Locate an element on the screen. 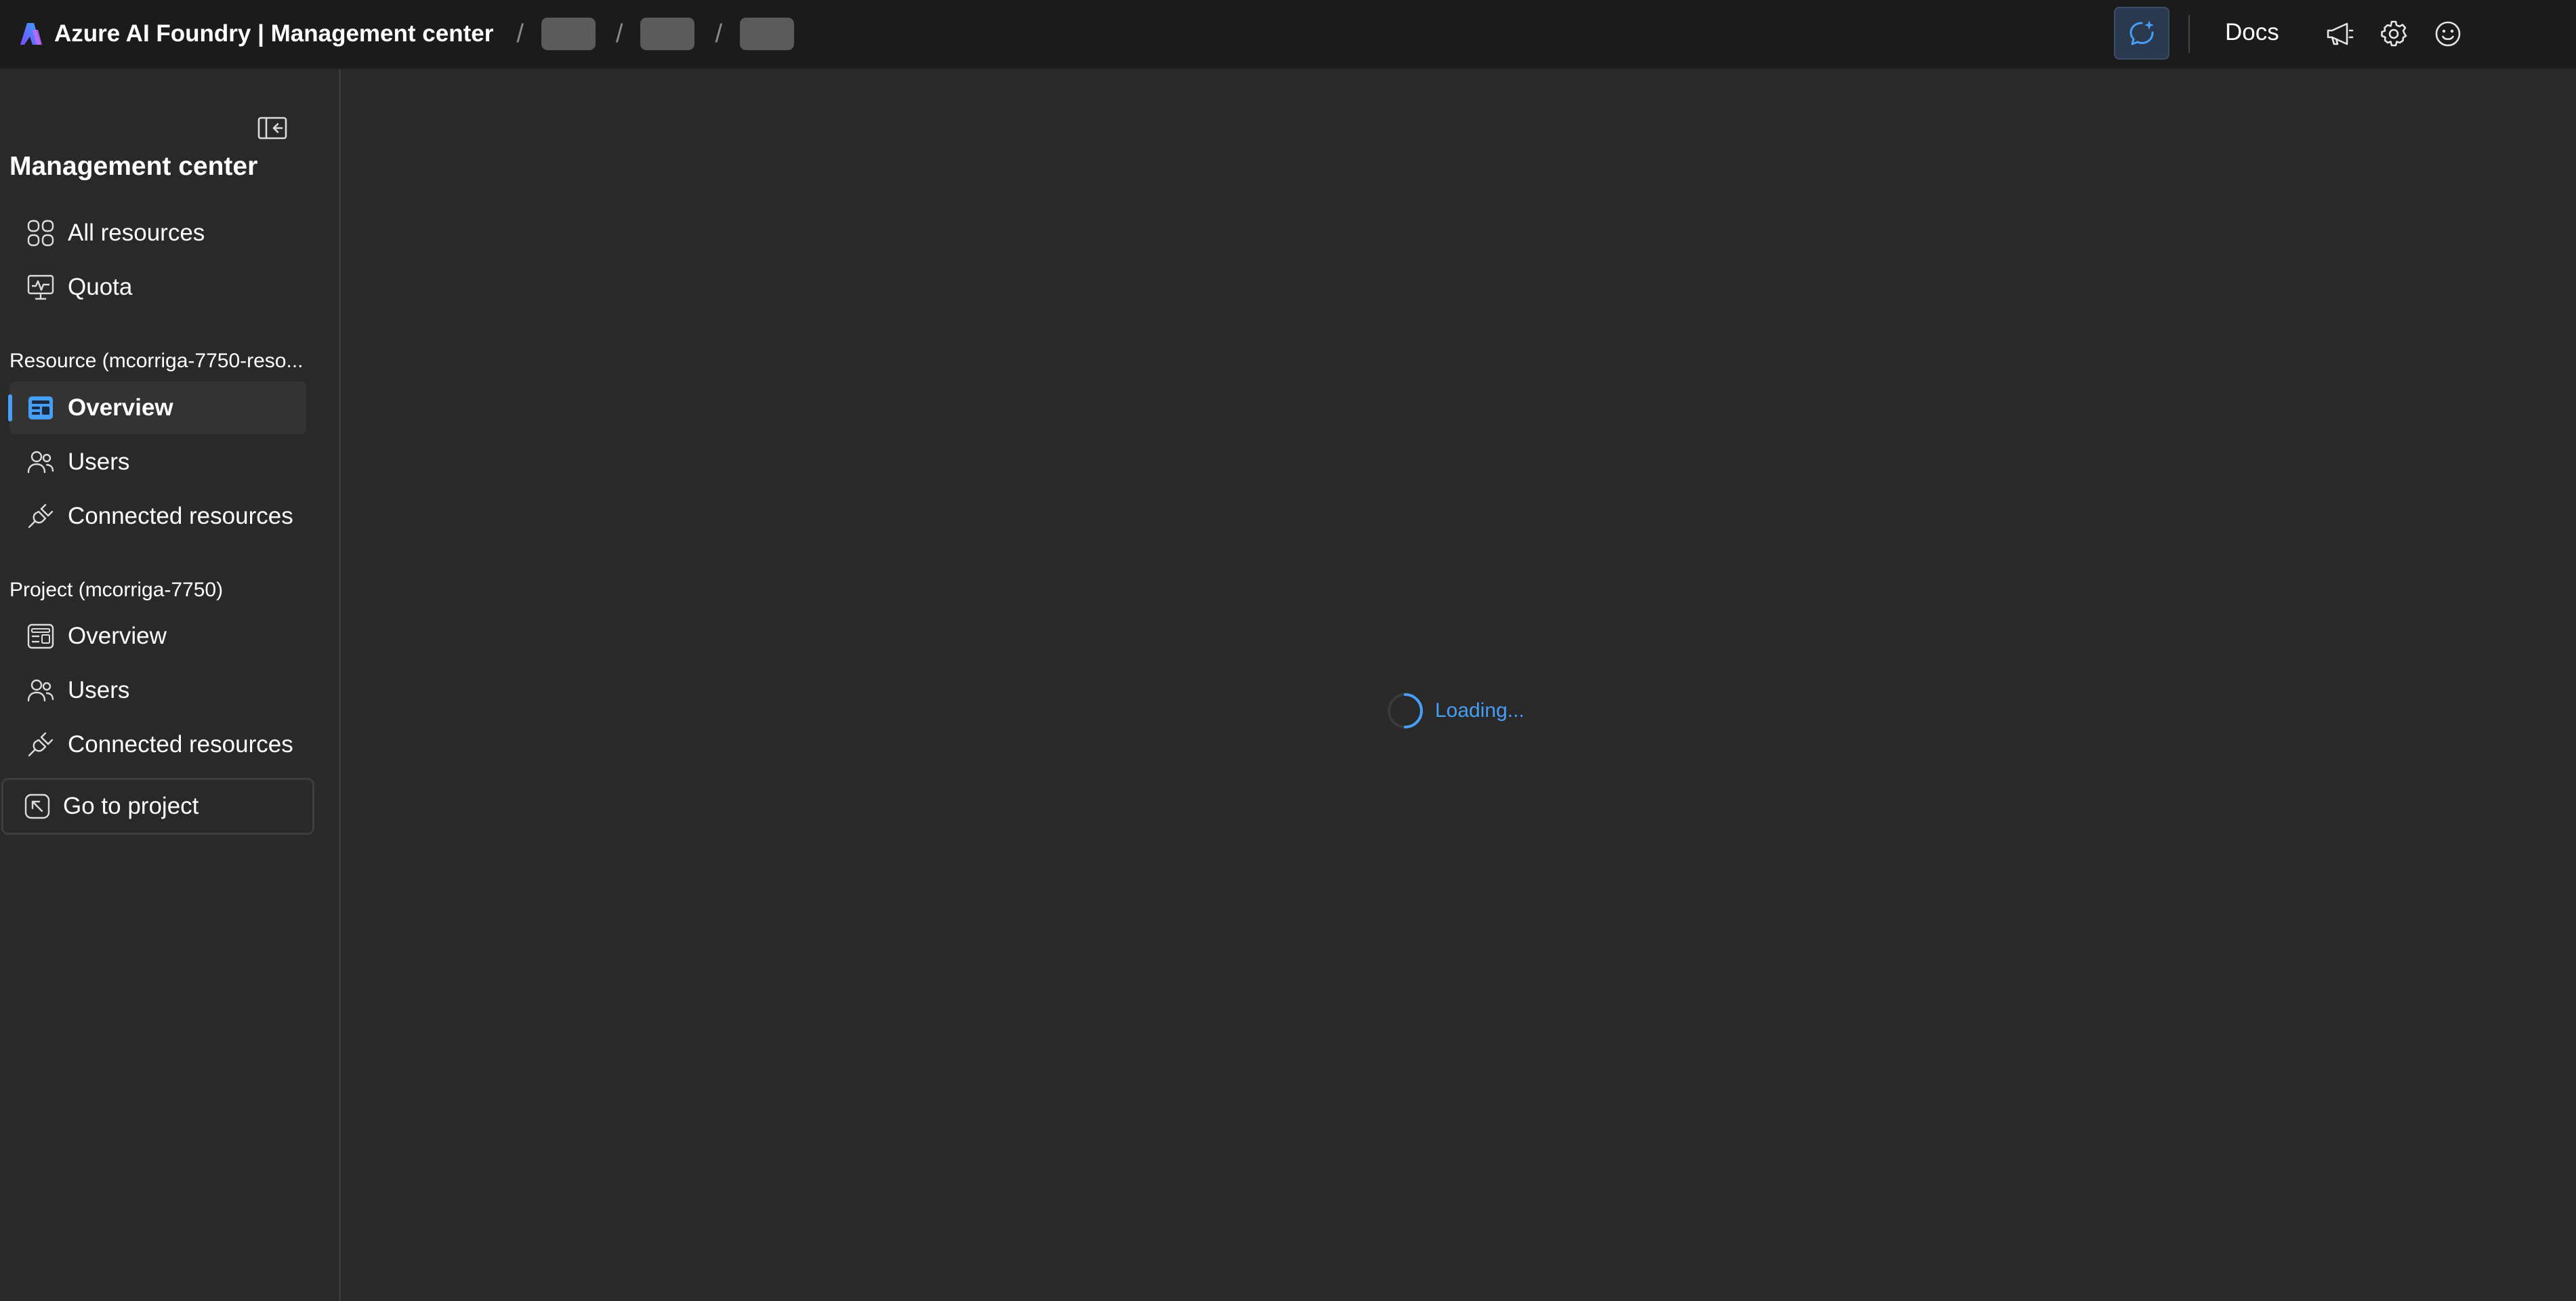 This screenshot has width=2576, height=1301. brand: Azure AI Foundry | Management center is located at coordinates (255, 33).